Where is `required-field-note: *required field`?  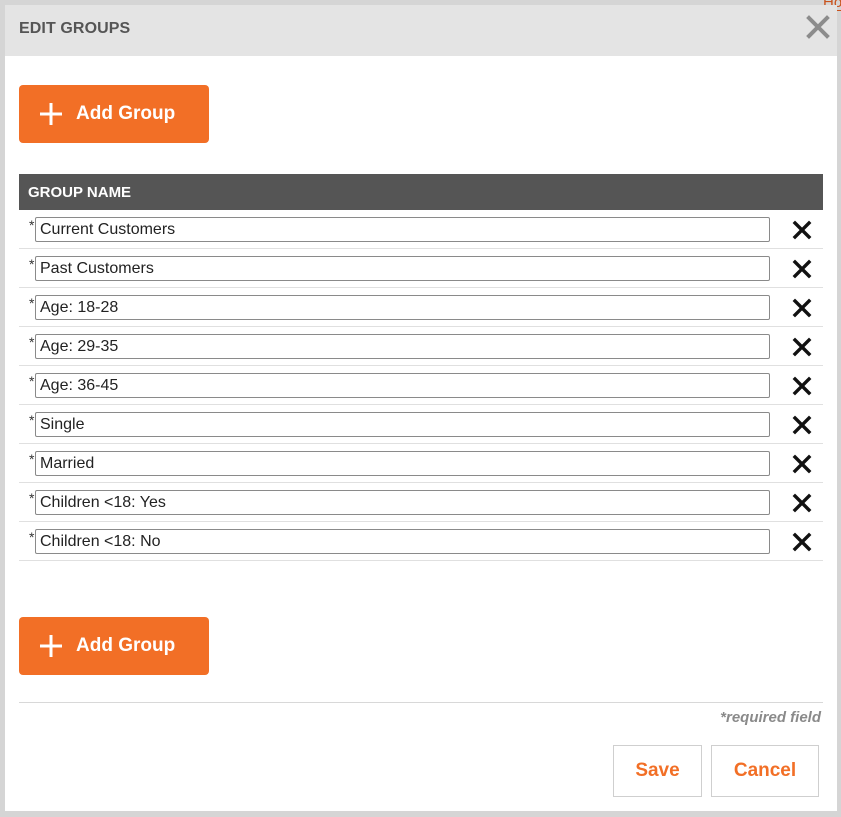
required-field-note: *required field is located at coordinates (770, 717).